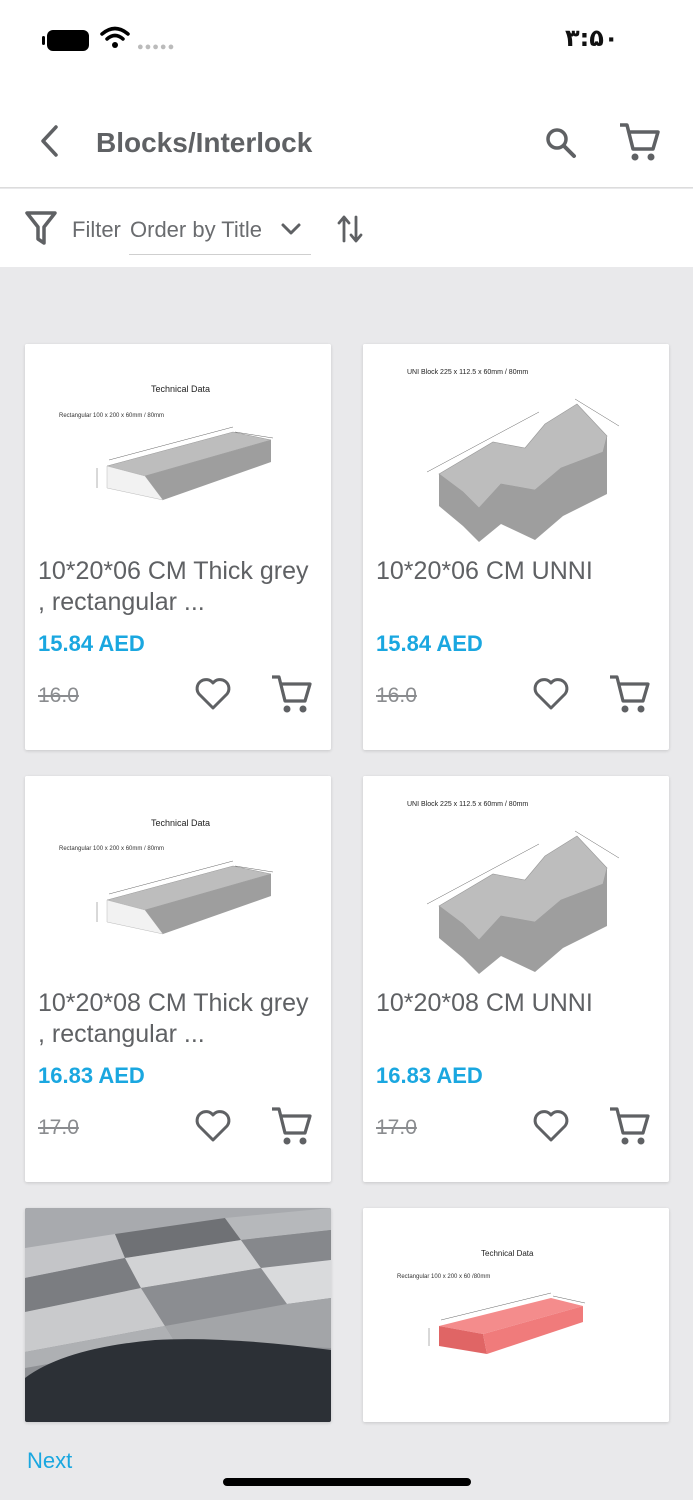 Image resolution: width=693 pixels, height=1500 pixels. What do you see at coordinates (346, 134) in the screenshot?
I see `app-bar: Blocks/Interlock` at bounding box center [346, 134].